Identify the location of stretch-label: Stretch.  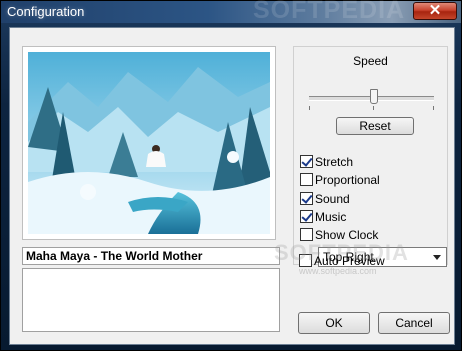
(334, 161).